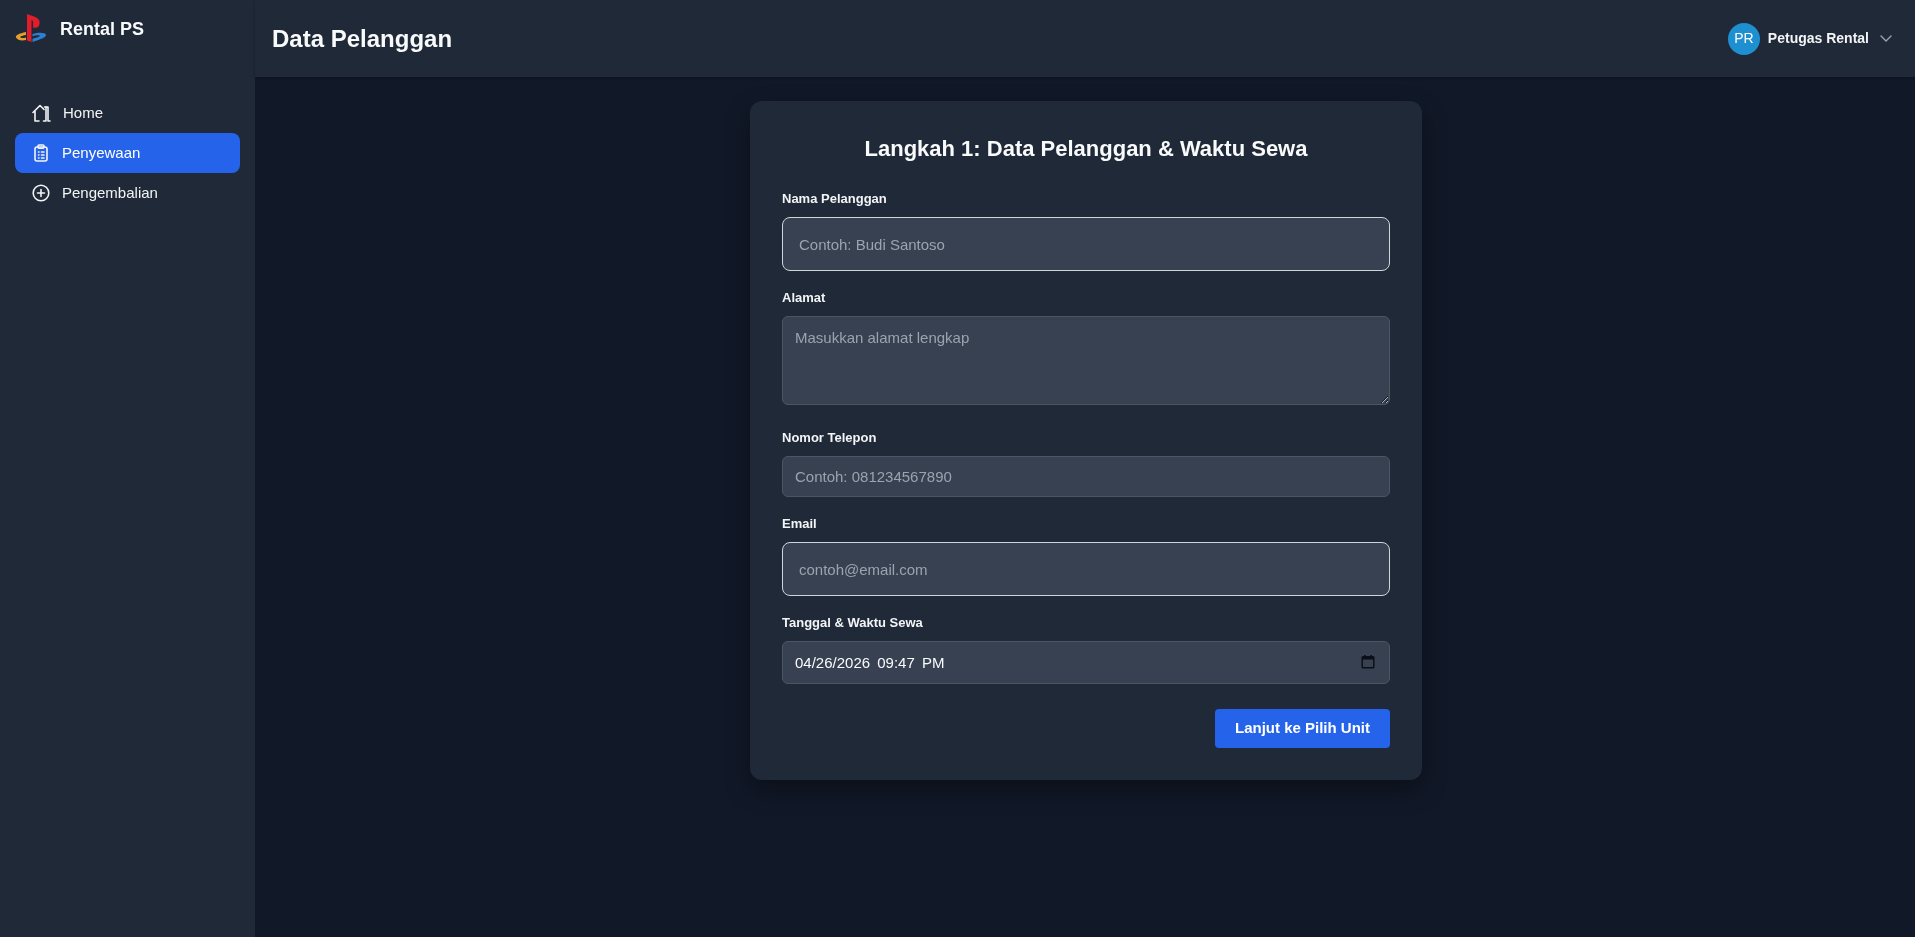 This screenshot has width=1915, height=937. What do you see at coordinates (1086, 149) in the screenshot?
I see `form-title: Langkah 1: Data Pelanggan & Waktu Sewa` at bounding box center [1086, 149].